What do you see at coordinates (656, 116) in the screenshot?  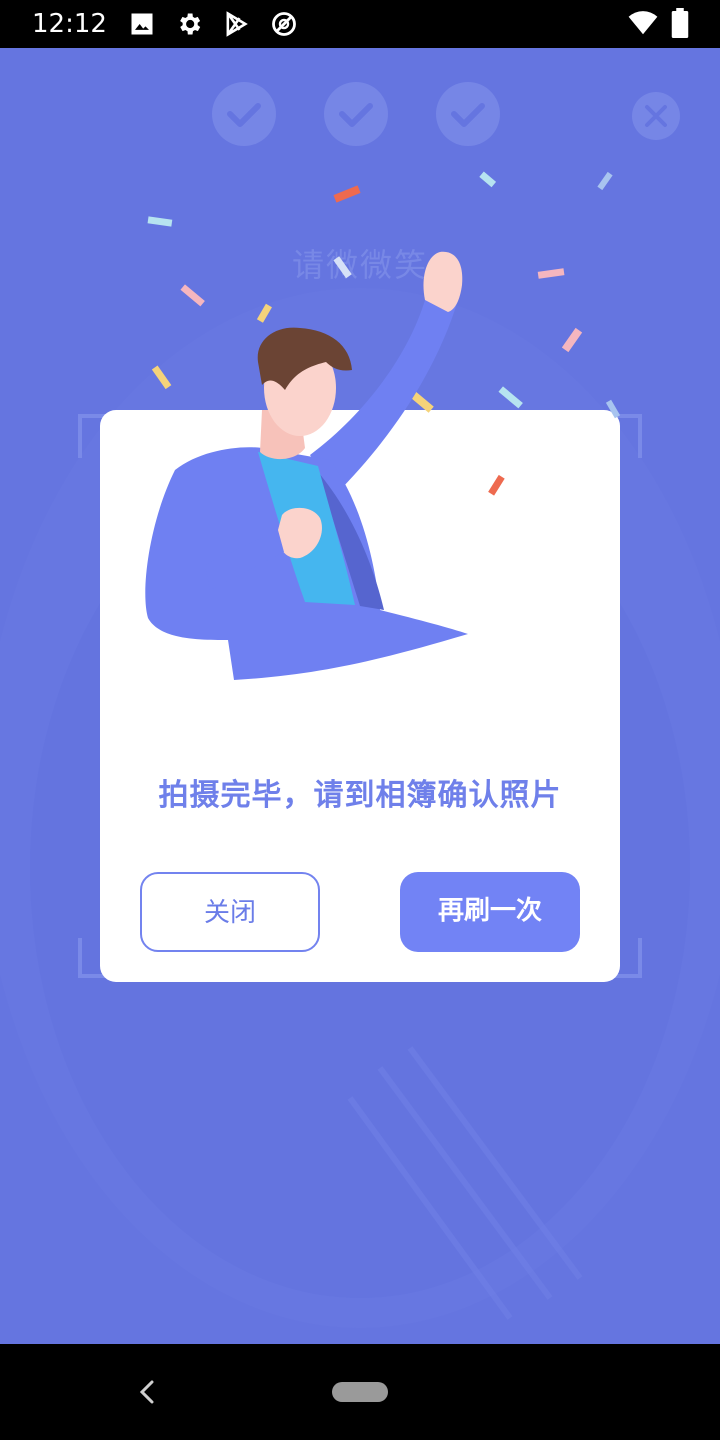 I see `close-icon` at bounding box center [656, 116].